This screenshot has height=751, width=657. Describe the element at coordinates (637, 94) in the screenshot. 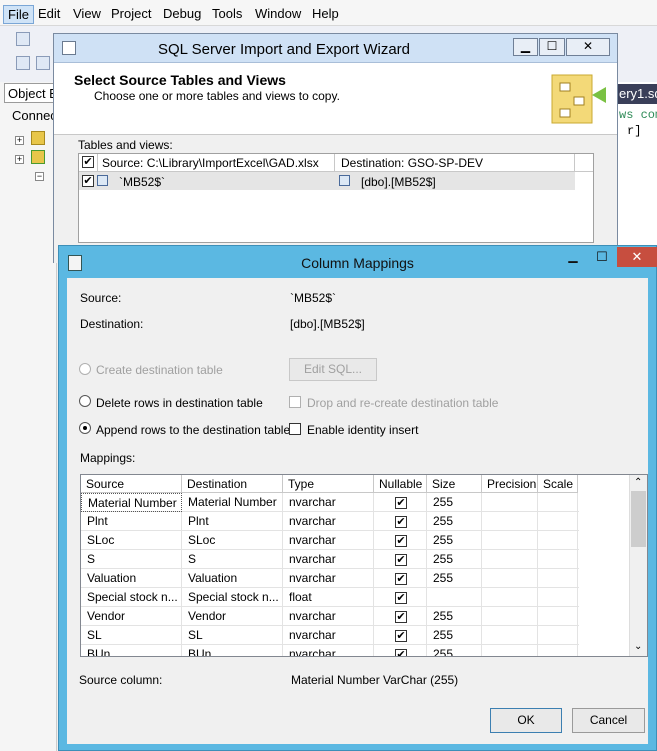

I see `query-tab: ery1.sql` at that location.